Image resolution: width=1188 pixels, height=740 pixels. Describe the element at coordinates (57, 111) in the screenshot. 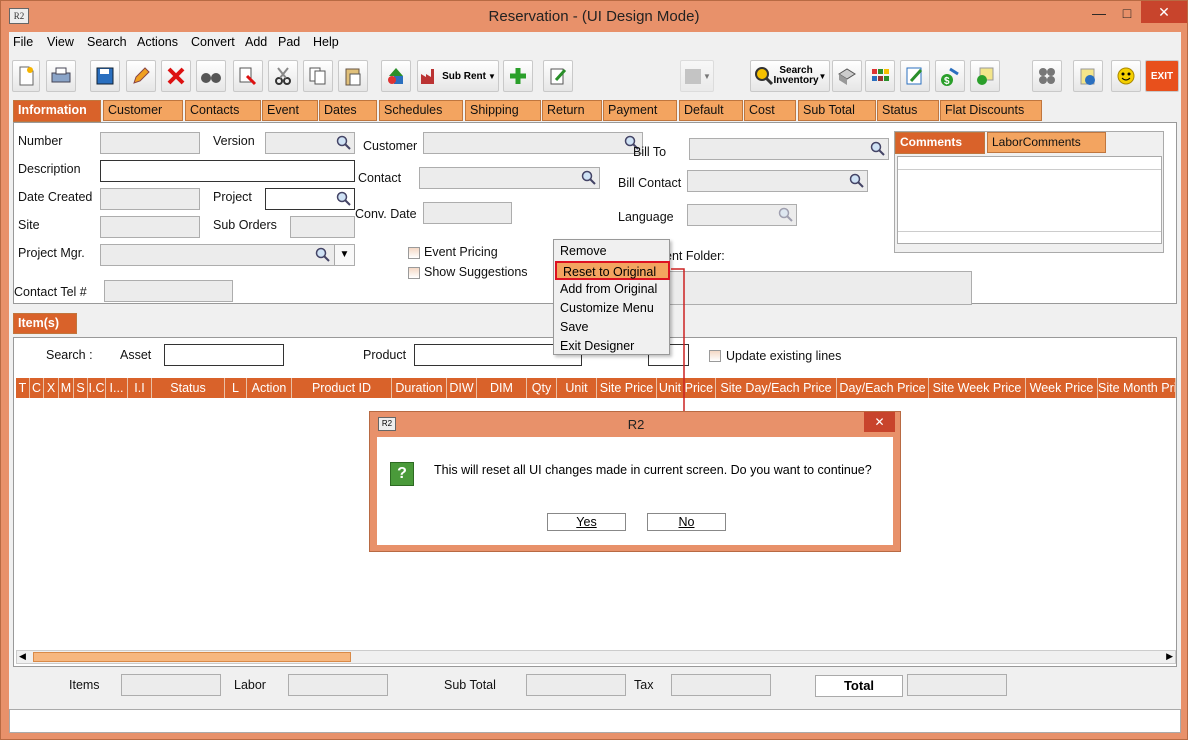

I see `tab-information: Information` at that location.